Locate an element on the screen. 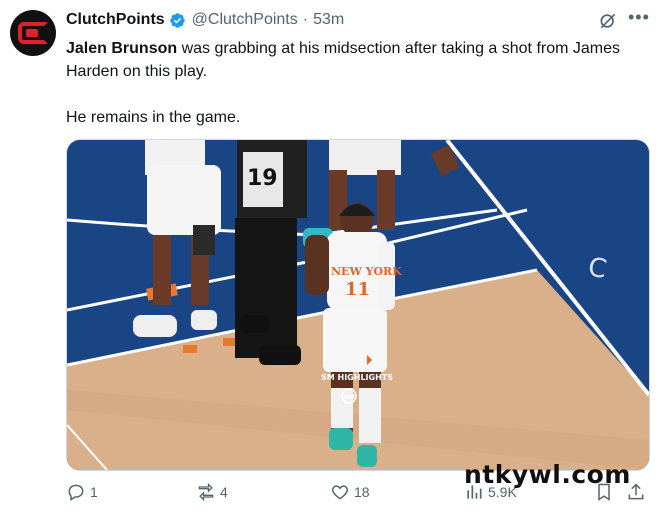 The width and height of the screenshot is (660, 516). clutchpoints-logo-icon is located at coordinates (33, 33).